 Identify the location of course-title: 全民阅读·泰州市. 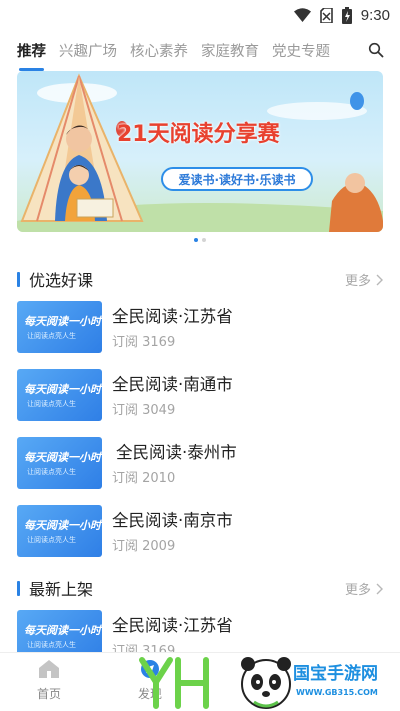
(176, 452).